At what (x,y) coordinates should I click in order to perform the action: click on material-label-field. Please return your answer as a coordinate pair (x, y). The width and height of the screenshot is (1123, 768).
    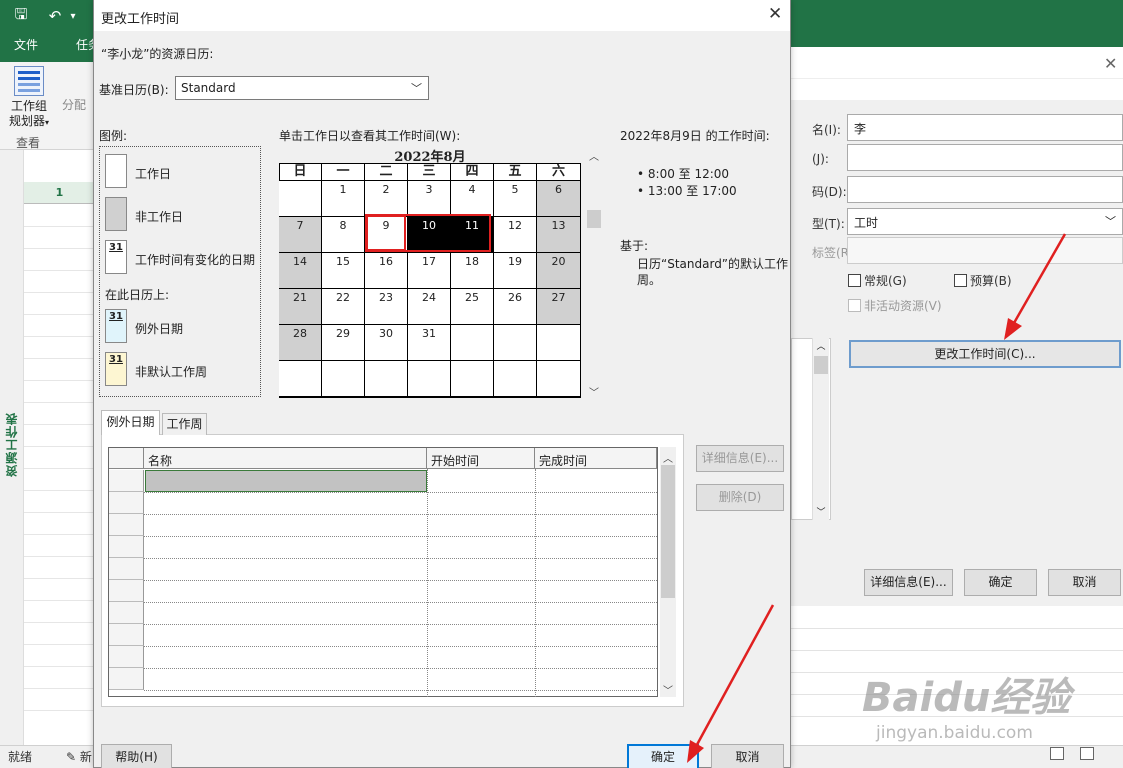
    Looking at the image, I should click on (985, 250).